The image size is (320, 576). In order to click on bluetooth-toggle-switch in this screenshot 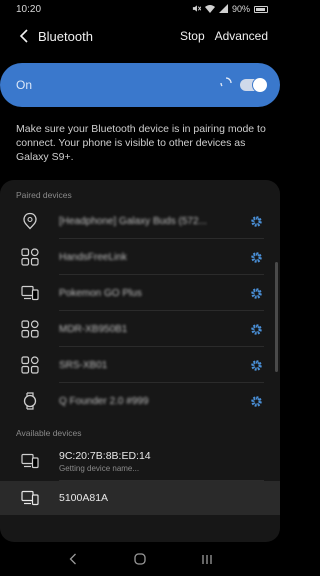, I will do `click(254, 85)`.